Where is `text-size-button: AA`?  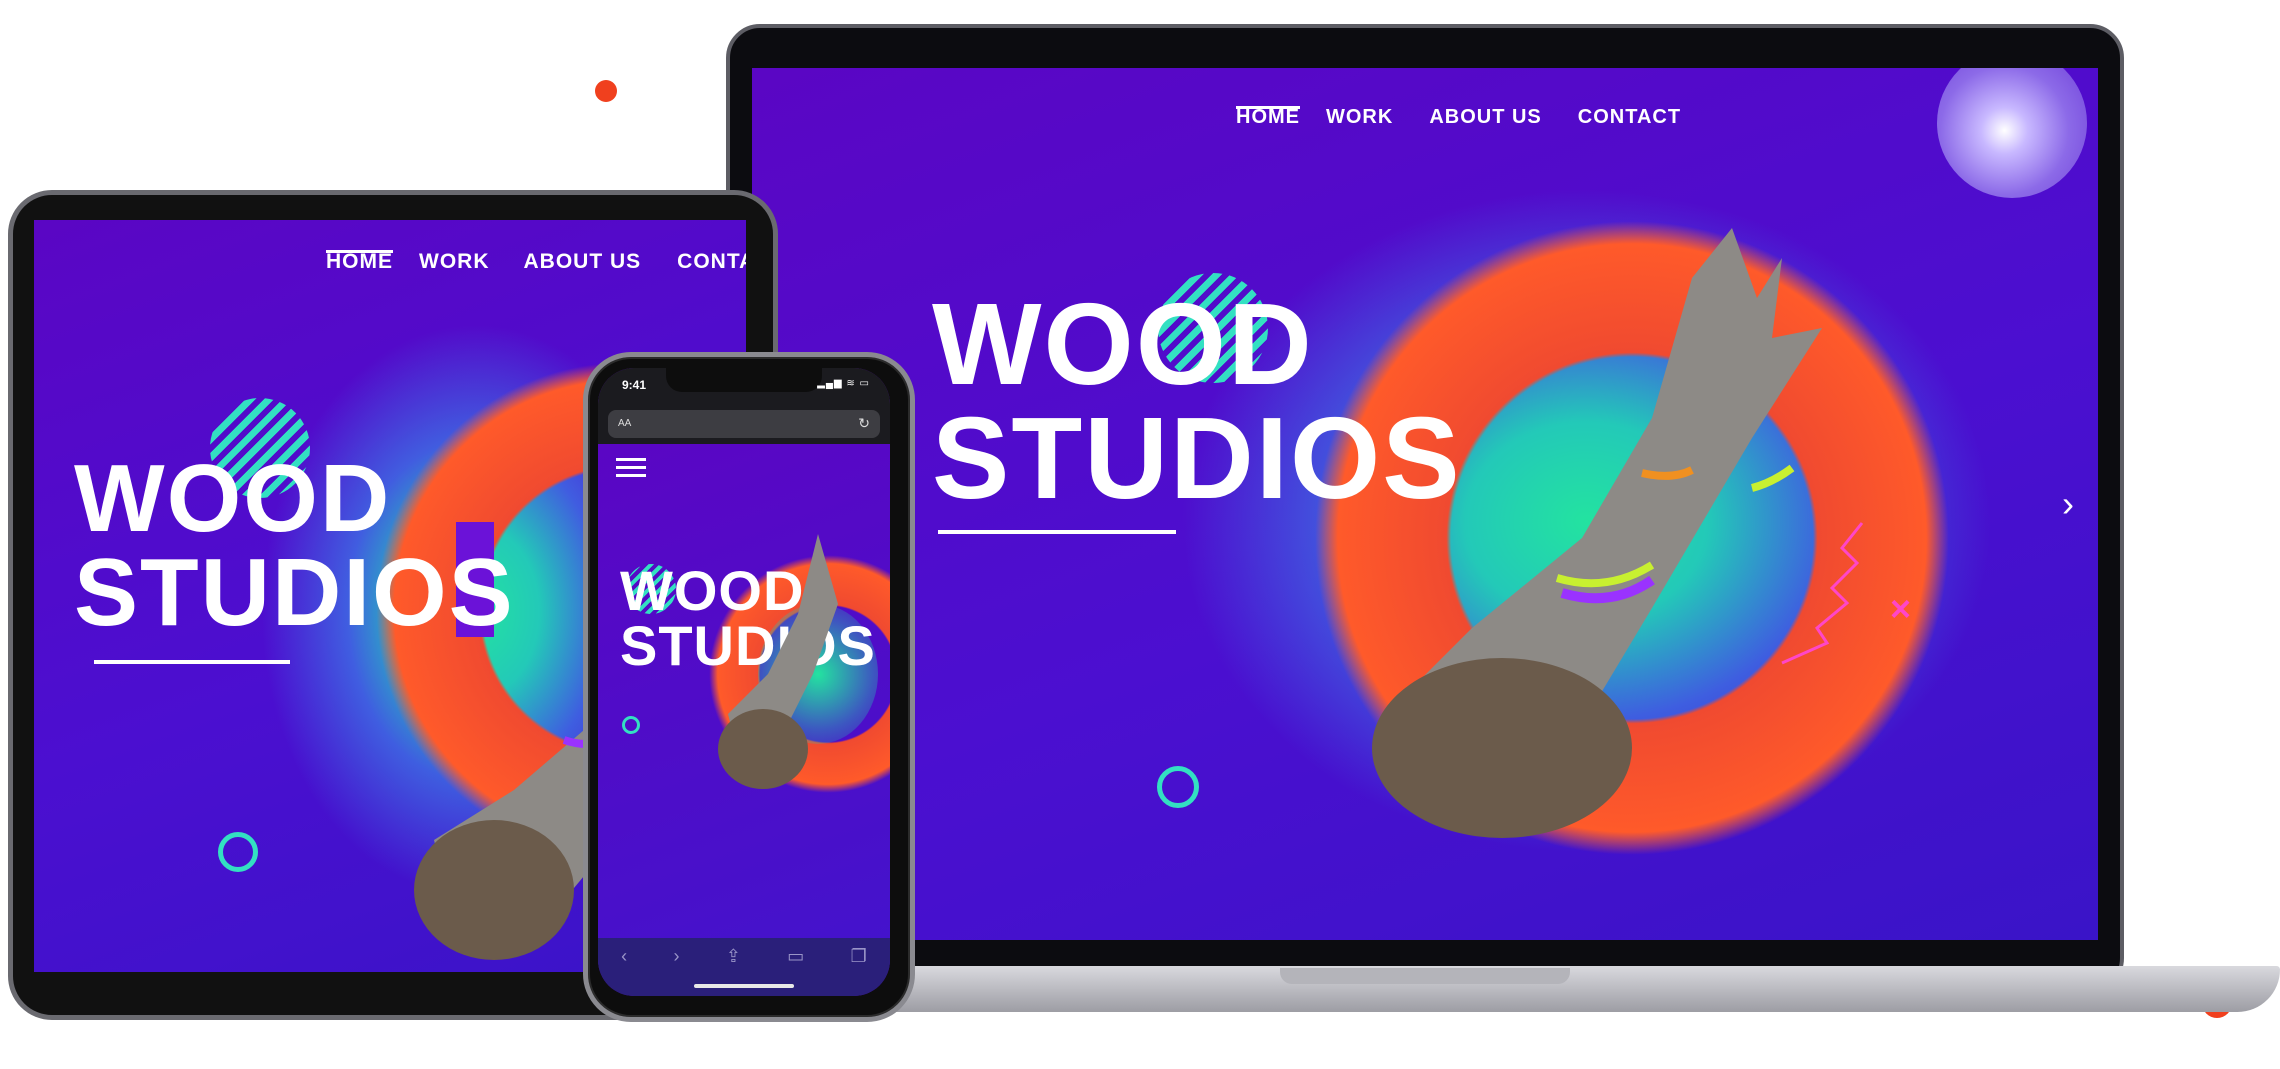 text-size-button: AA is located at coordinates (624, 423).